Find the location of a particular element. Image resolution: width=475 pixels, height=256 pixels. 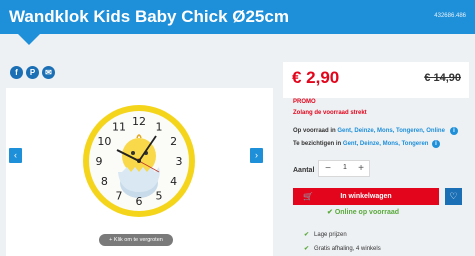

zoom-hint-button: + Klik om te vergroten is located at coordinates (136, 240).